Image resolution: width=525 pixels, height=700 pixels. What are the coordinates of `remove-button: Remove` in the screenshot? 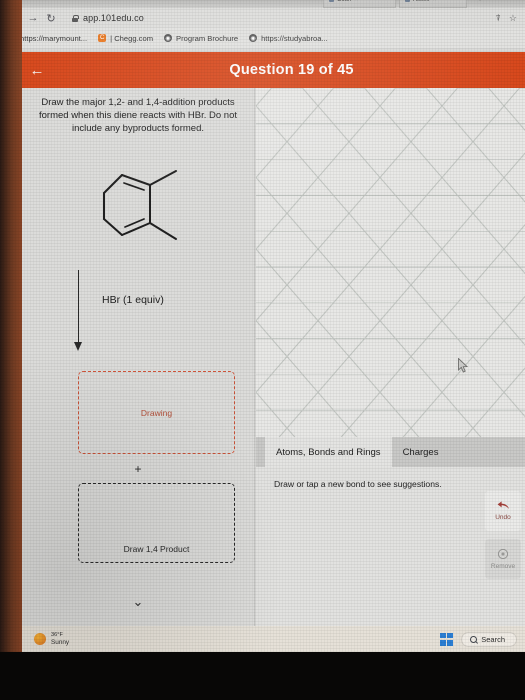 It's located at (503, 559).